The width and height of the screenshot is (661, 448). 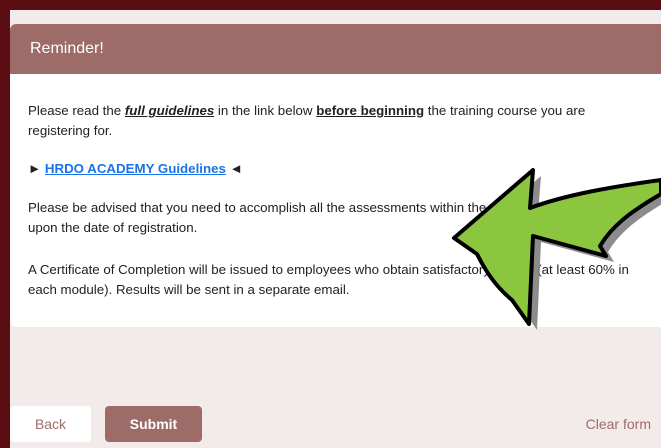 I want to click on card-title: Reminder!, so click(x=67, y=48).